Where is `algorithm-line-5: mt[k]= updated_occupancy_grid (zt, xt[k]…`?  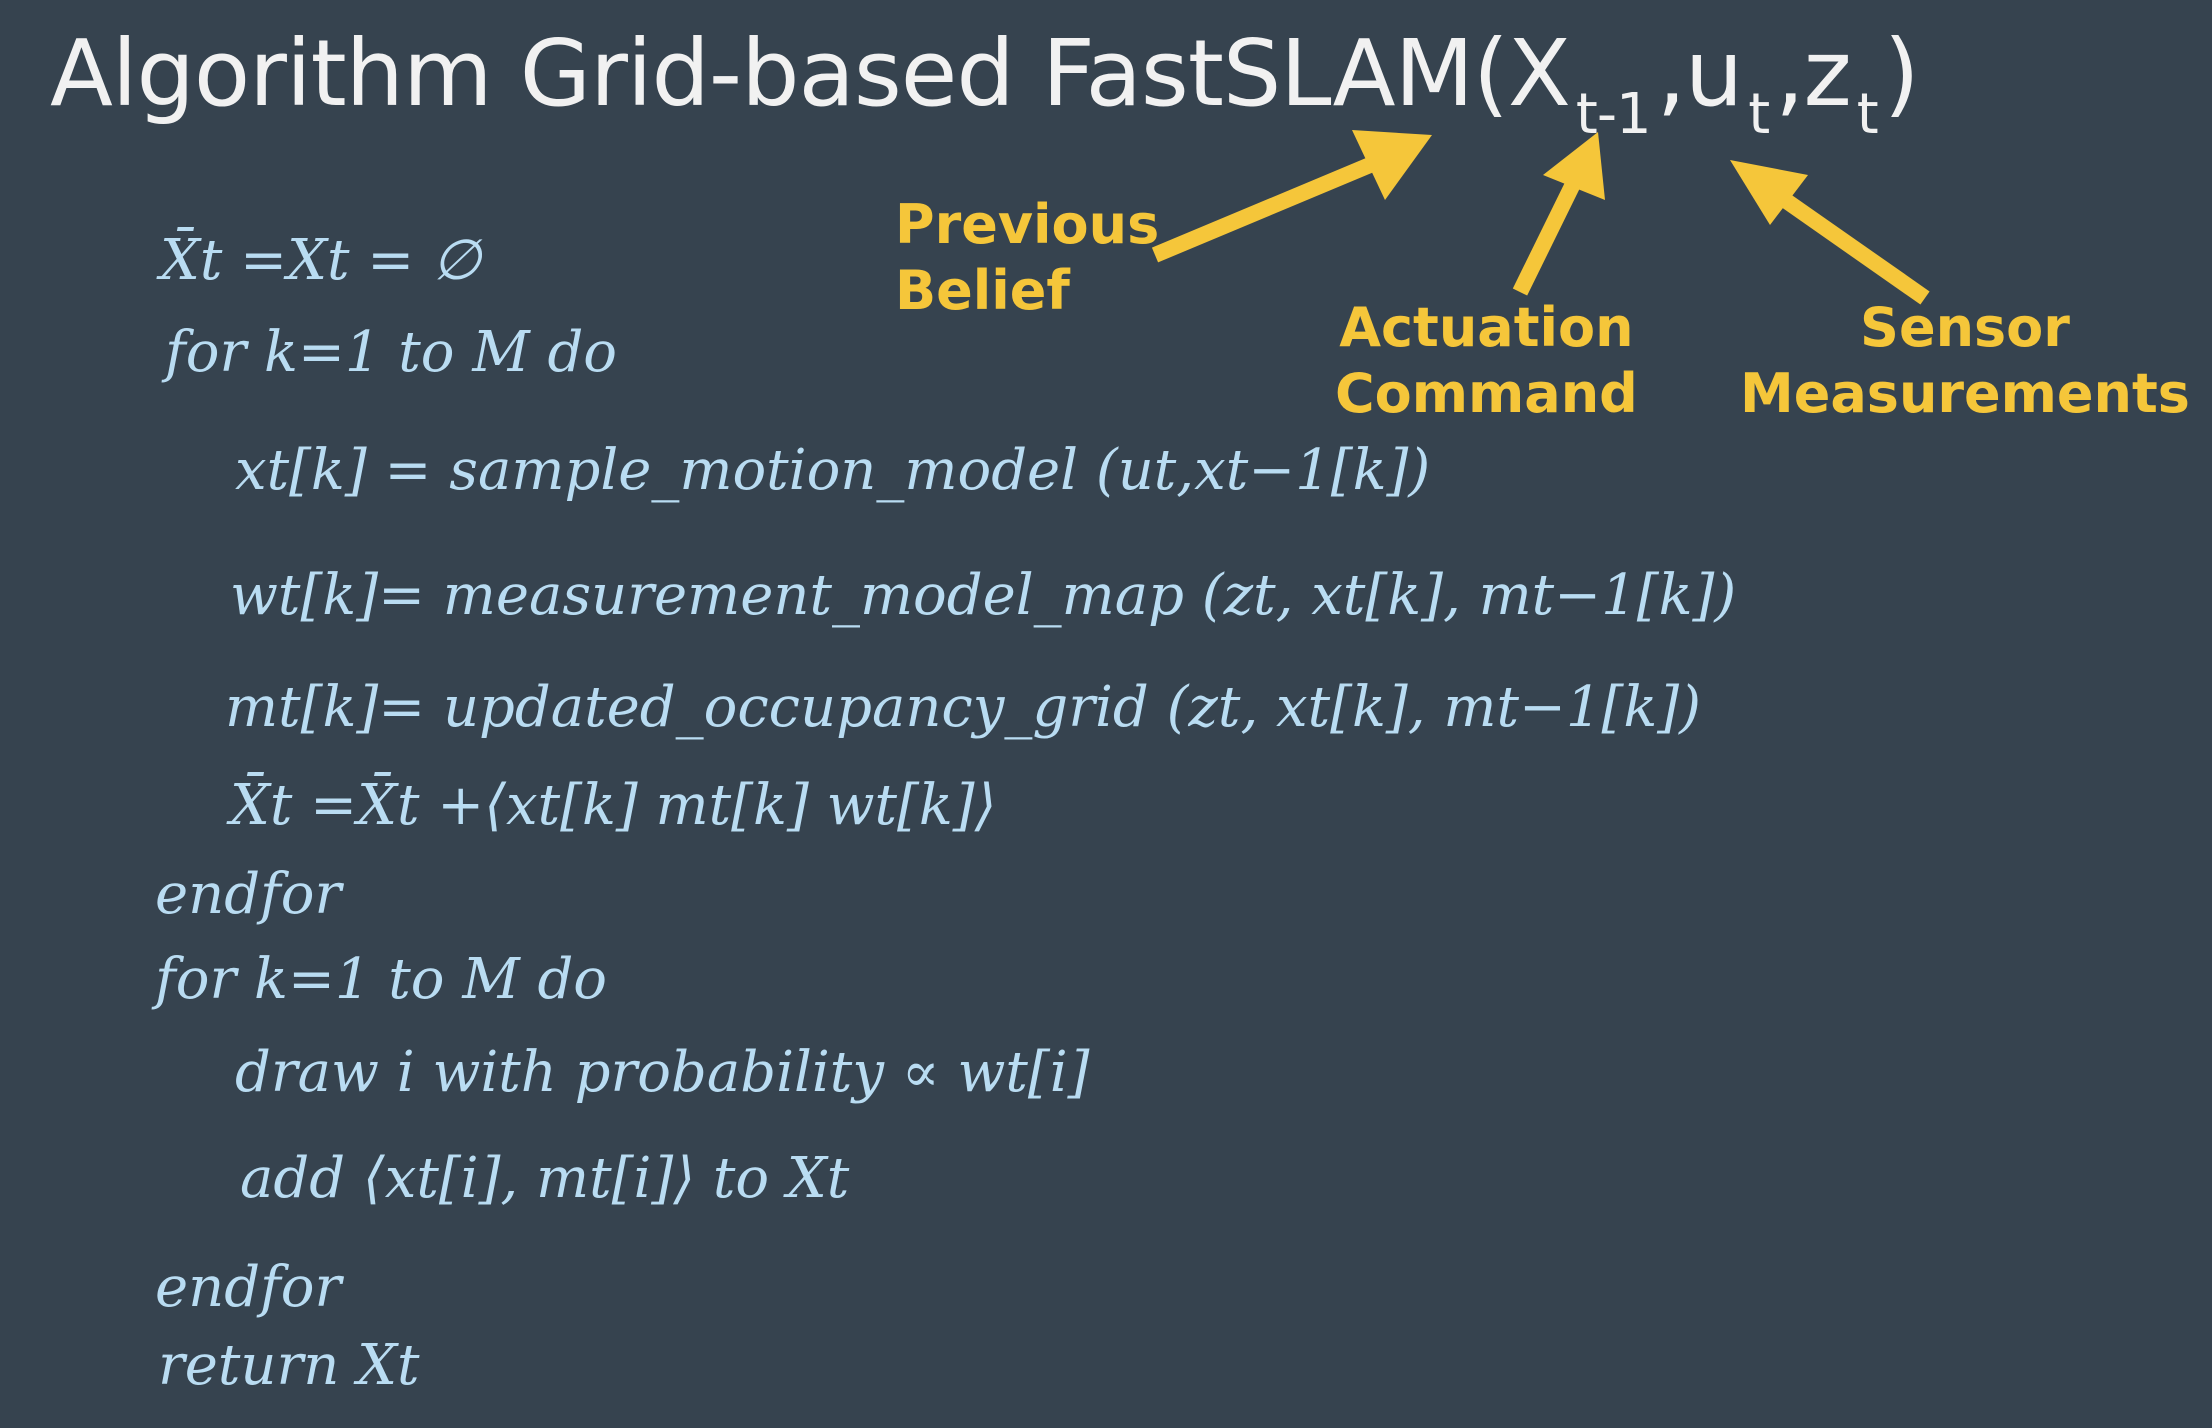 algorithm-line-5: mt[k]= updated_occupancy_grid (zt, xt[k]… is located at coordinates (963, 707).